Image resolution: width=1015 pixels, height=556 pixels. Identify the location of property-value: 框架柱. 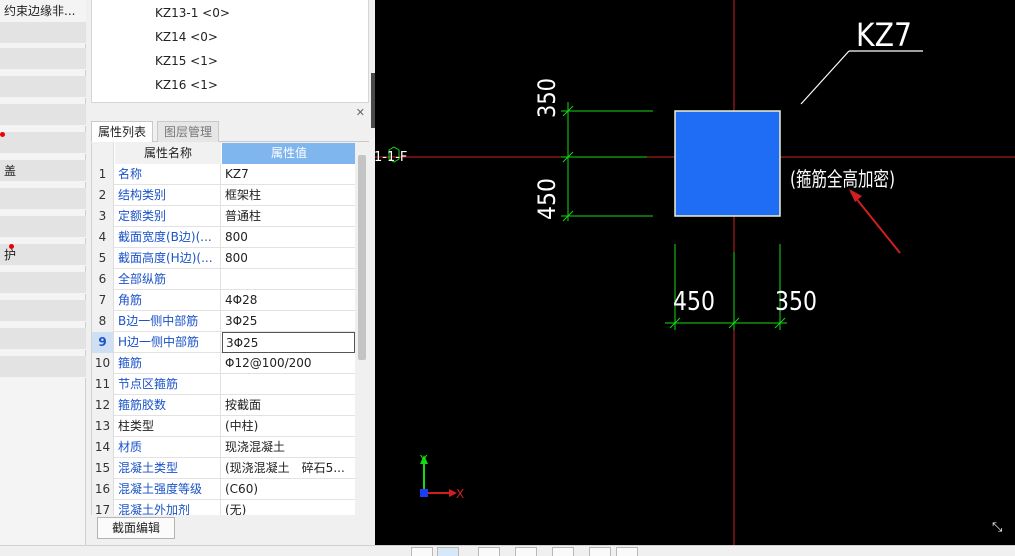
(288, 195).